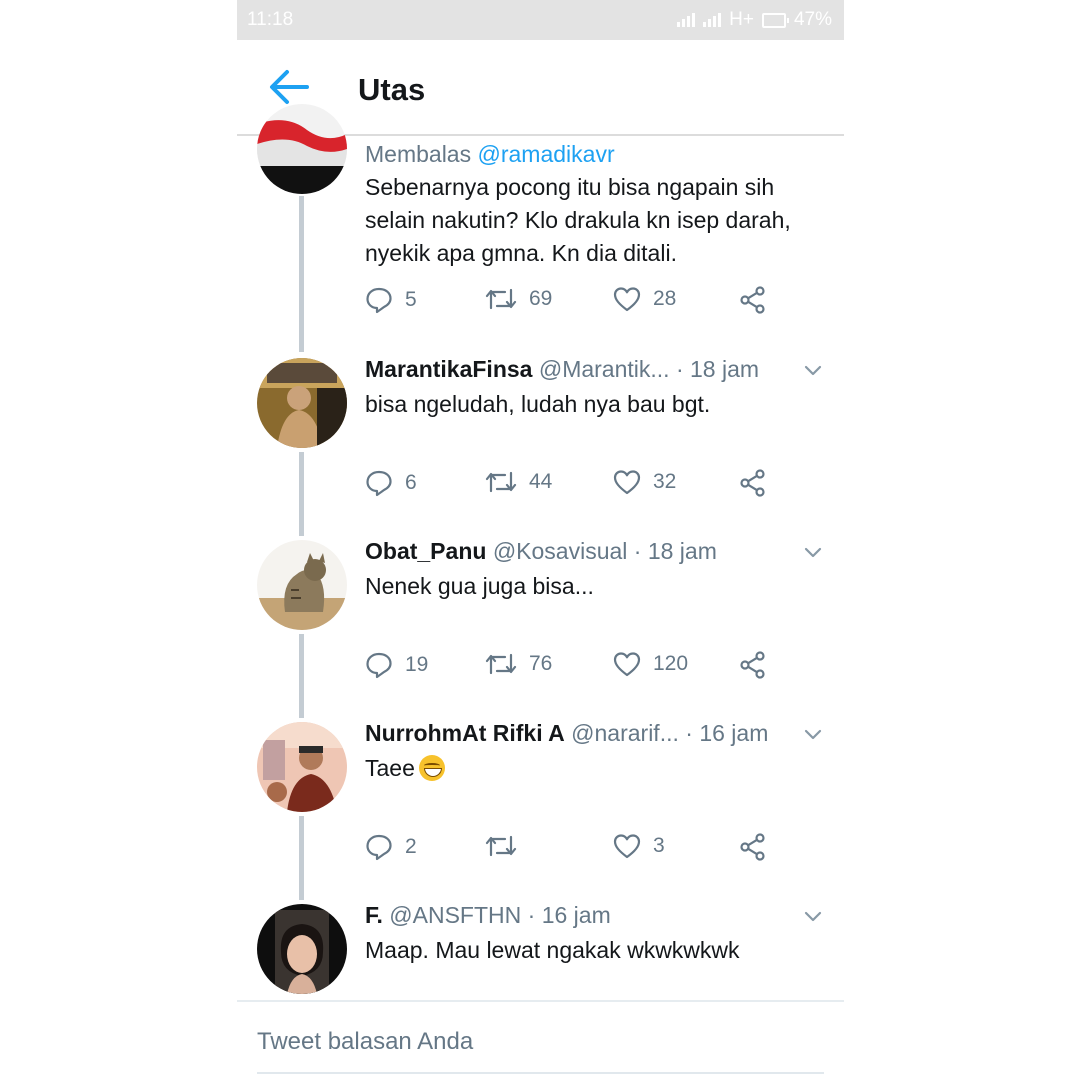 This screenshot has height=1080, width=1080. Describe the element at coordinates (644, 299) in the screenshot. I see `like-button: 28` at that location.